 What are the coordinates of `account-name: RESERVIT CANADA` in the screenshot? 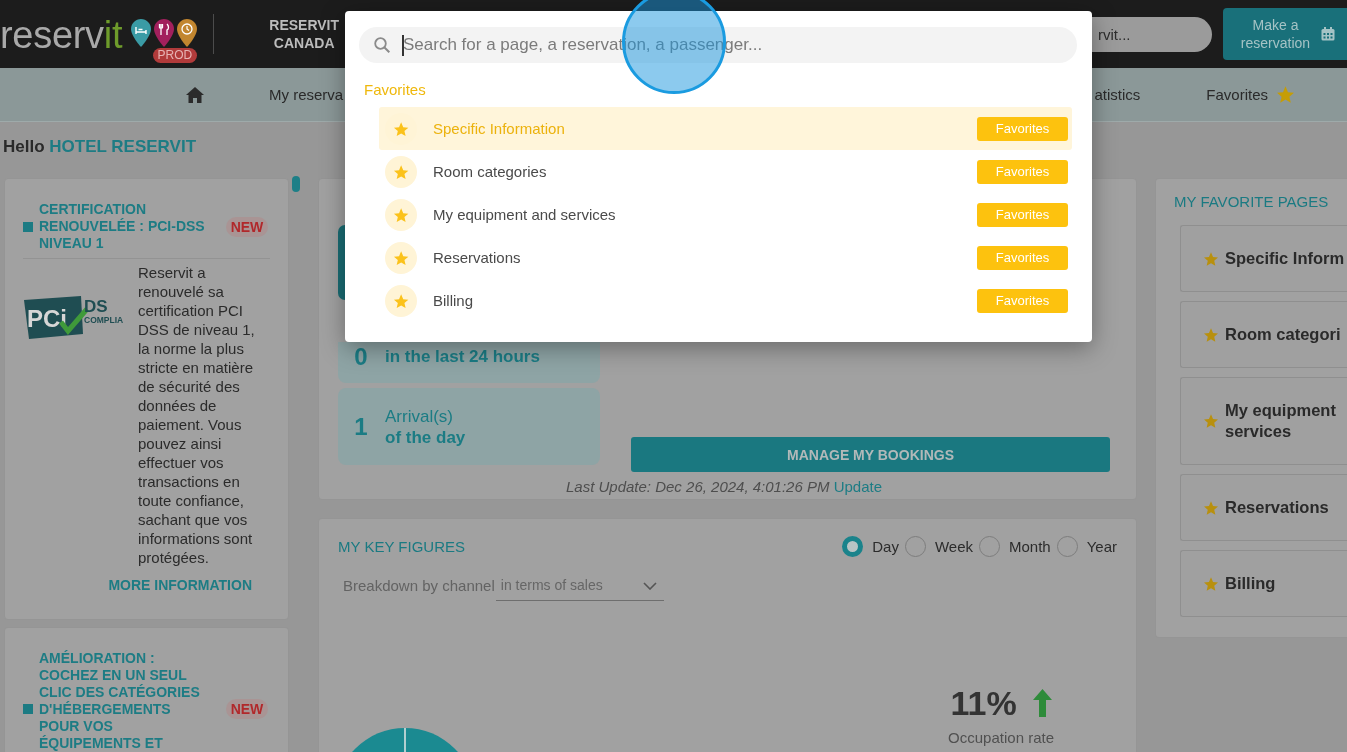 It's located at (304, 34).